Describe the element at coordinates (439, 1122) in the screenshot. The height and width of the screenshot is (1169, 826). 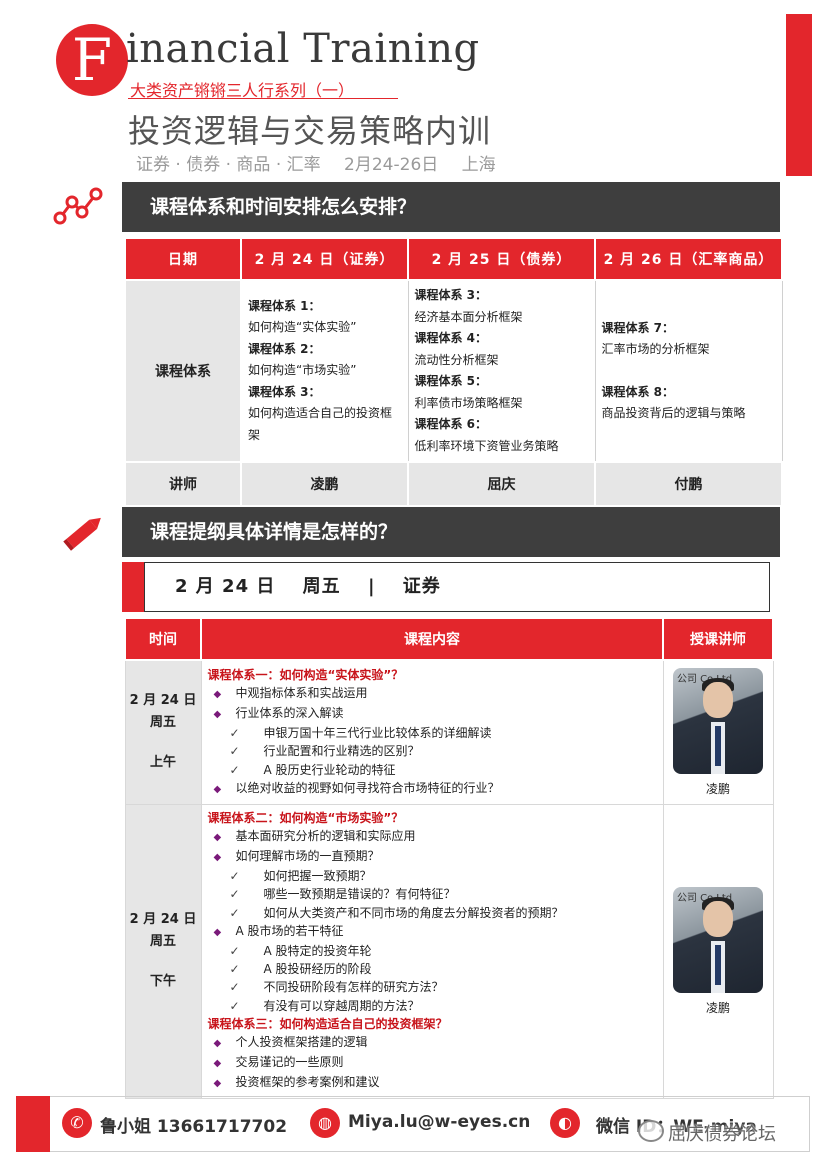
I see `contact-email: Miya.lu@w-eyes.cn` at that location.